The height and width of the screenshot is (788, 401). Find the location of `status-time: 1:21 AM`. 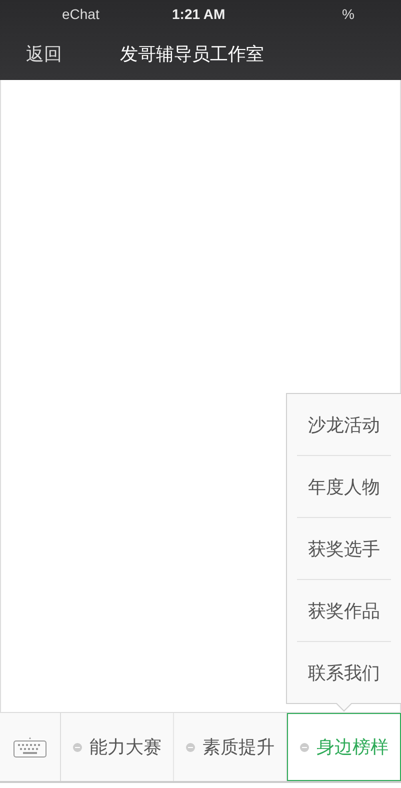

status-time: 1:21 AM is located at coordinates (199, 14).